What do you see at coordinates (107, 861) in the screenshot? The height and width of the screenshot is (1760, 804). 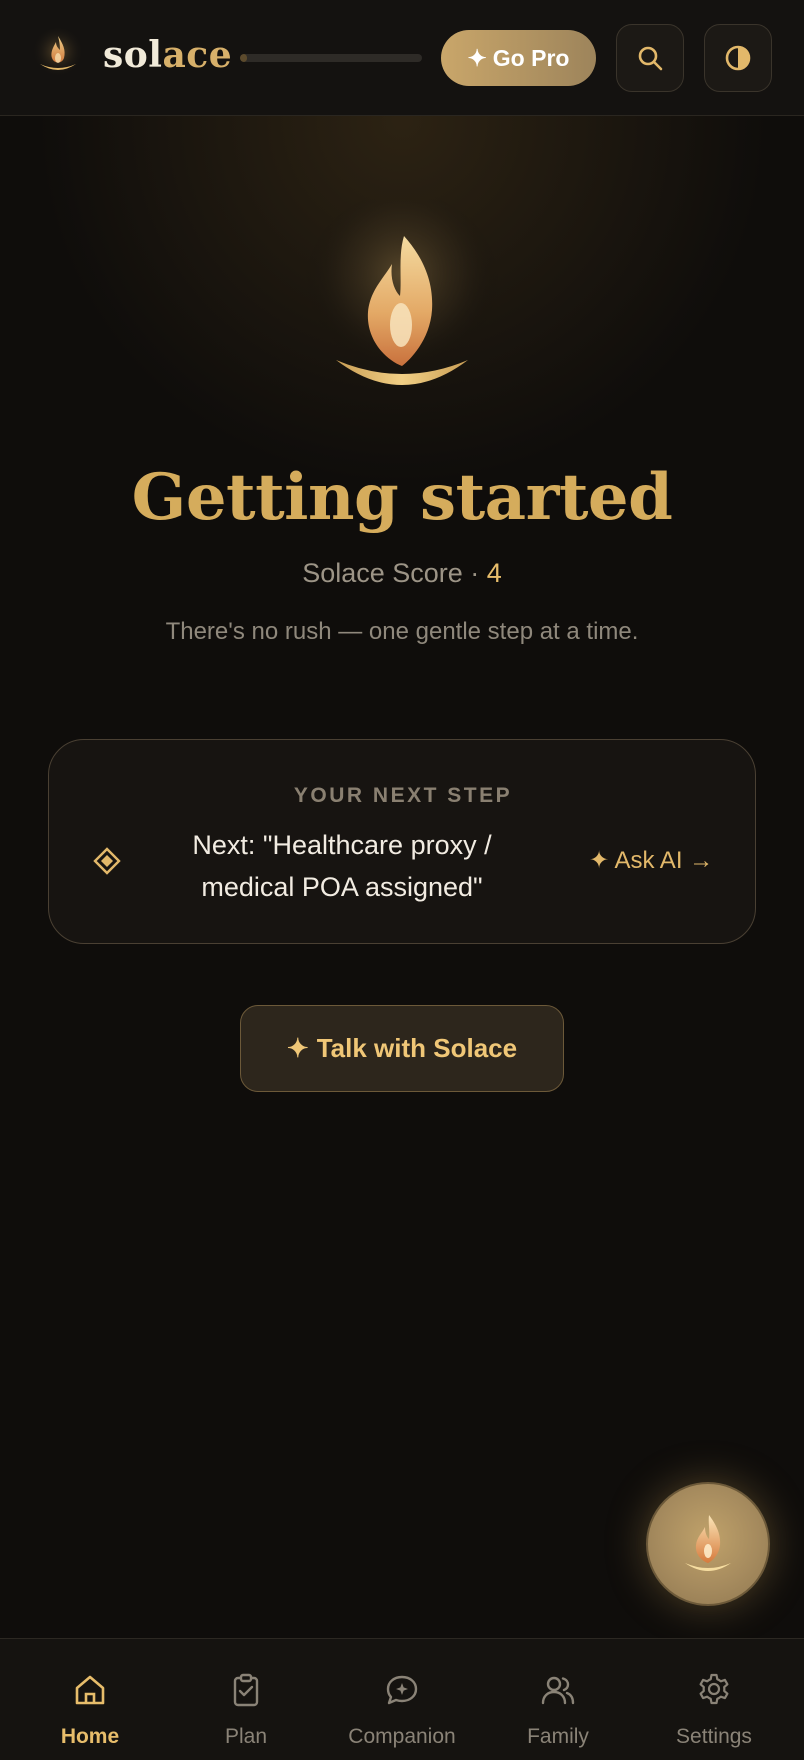 I see `diamond-icon` at bounding box center [107, 861].